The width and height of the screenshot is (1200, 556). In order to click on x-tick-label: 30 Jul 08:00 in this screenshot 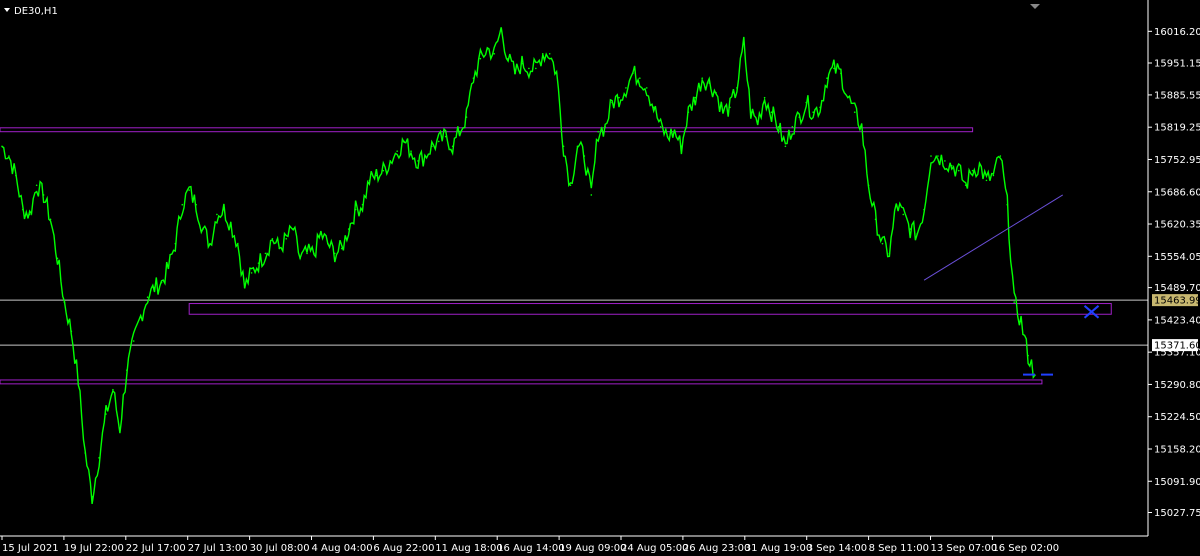, I will do `click(280, 548)`.